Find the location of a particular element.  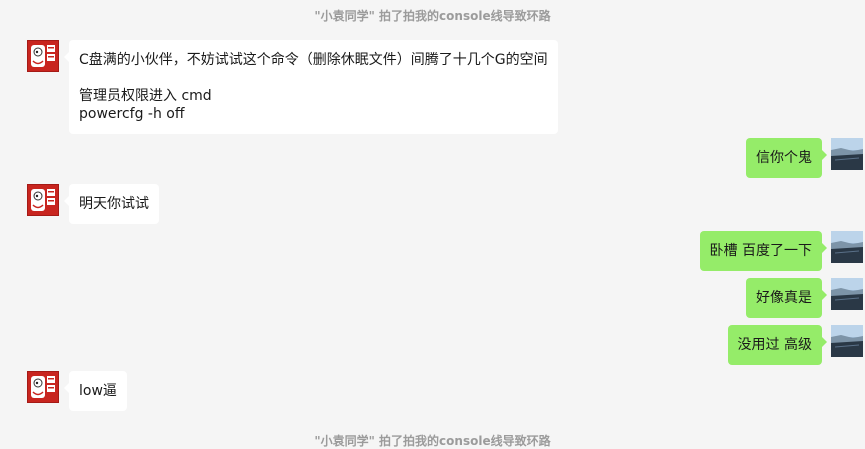

message-bubble-6: 没用过 高级 is located at coordinates (777, 345).